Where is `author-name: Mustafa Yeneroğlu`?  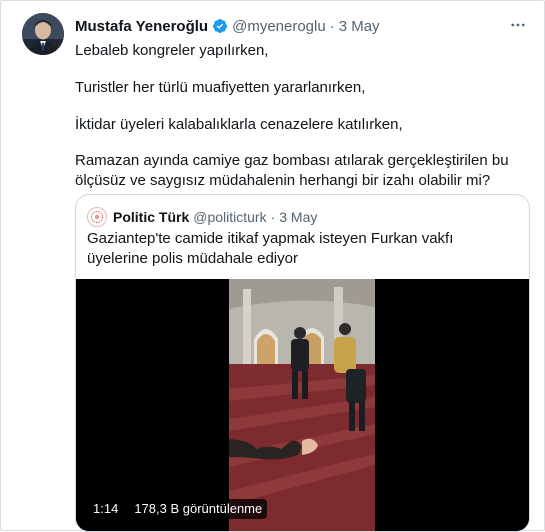
author-name: Mustafa Yeneroğlu is located at coordinates (141, 26).